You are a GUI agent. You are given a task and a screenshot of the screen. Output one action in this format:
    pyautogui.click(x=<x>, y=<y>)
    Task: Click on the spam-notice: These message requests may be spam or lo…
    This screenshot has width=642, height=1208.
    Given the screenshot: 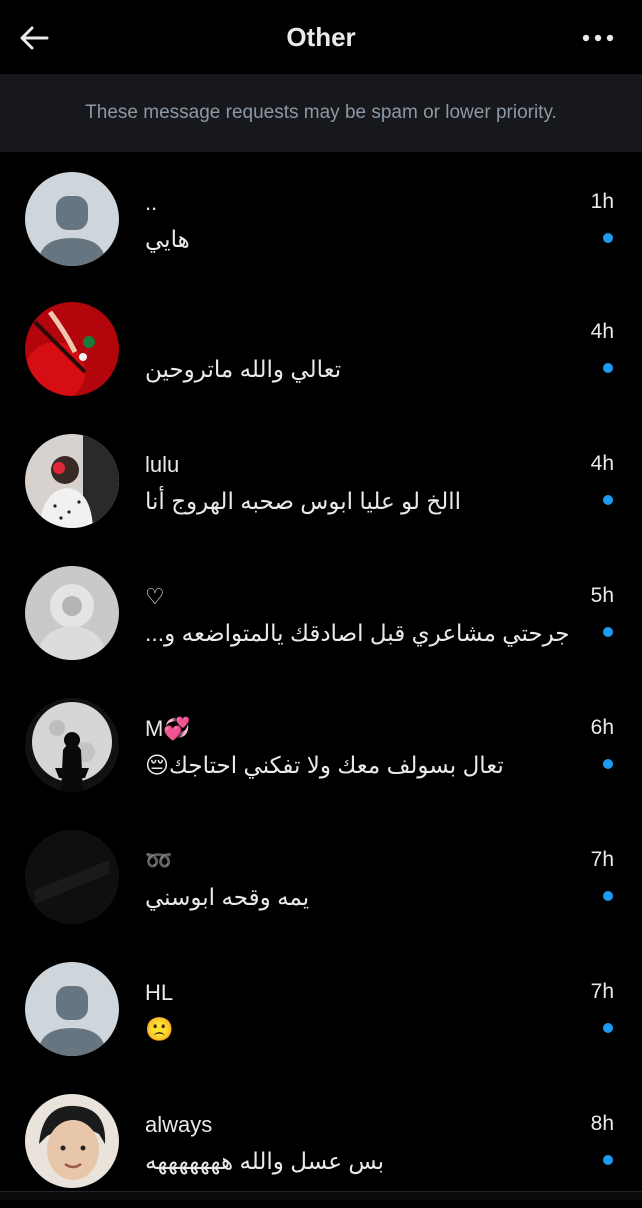 What is the action you would take?
    pyautogui.click(x=321, y=113)
    